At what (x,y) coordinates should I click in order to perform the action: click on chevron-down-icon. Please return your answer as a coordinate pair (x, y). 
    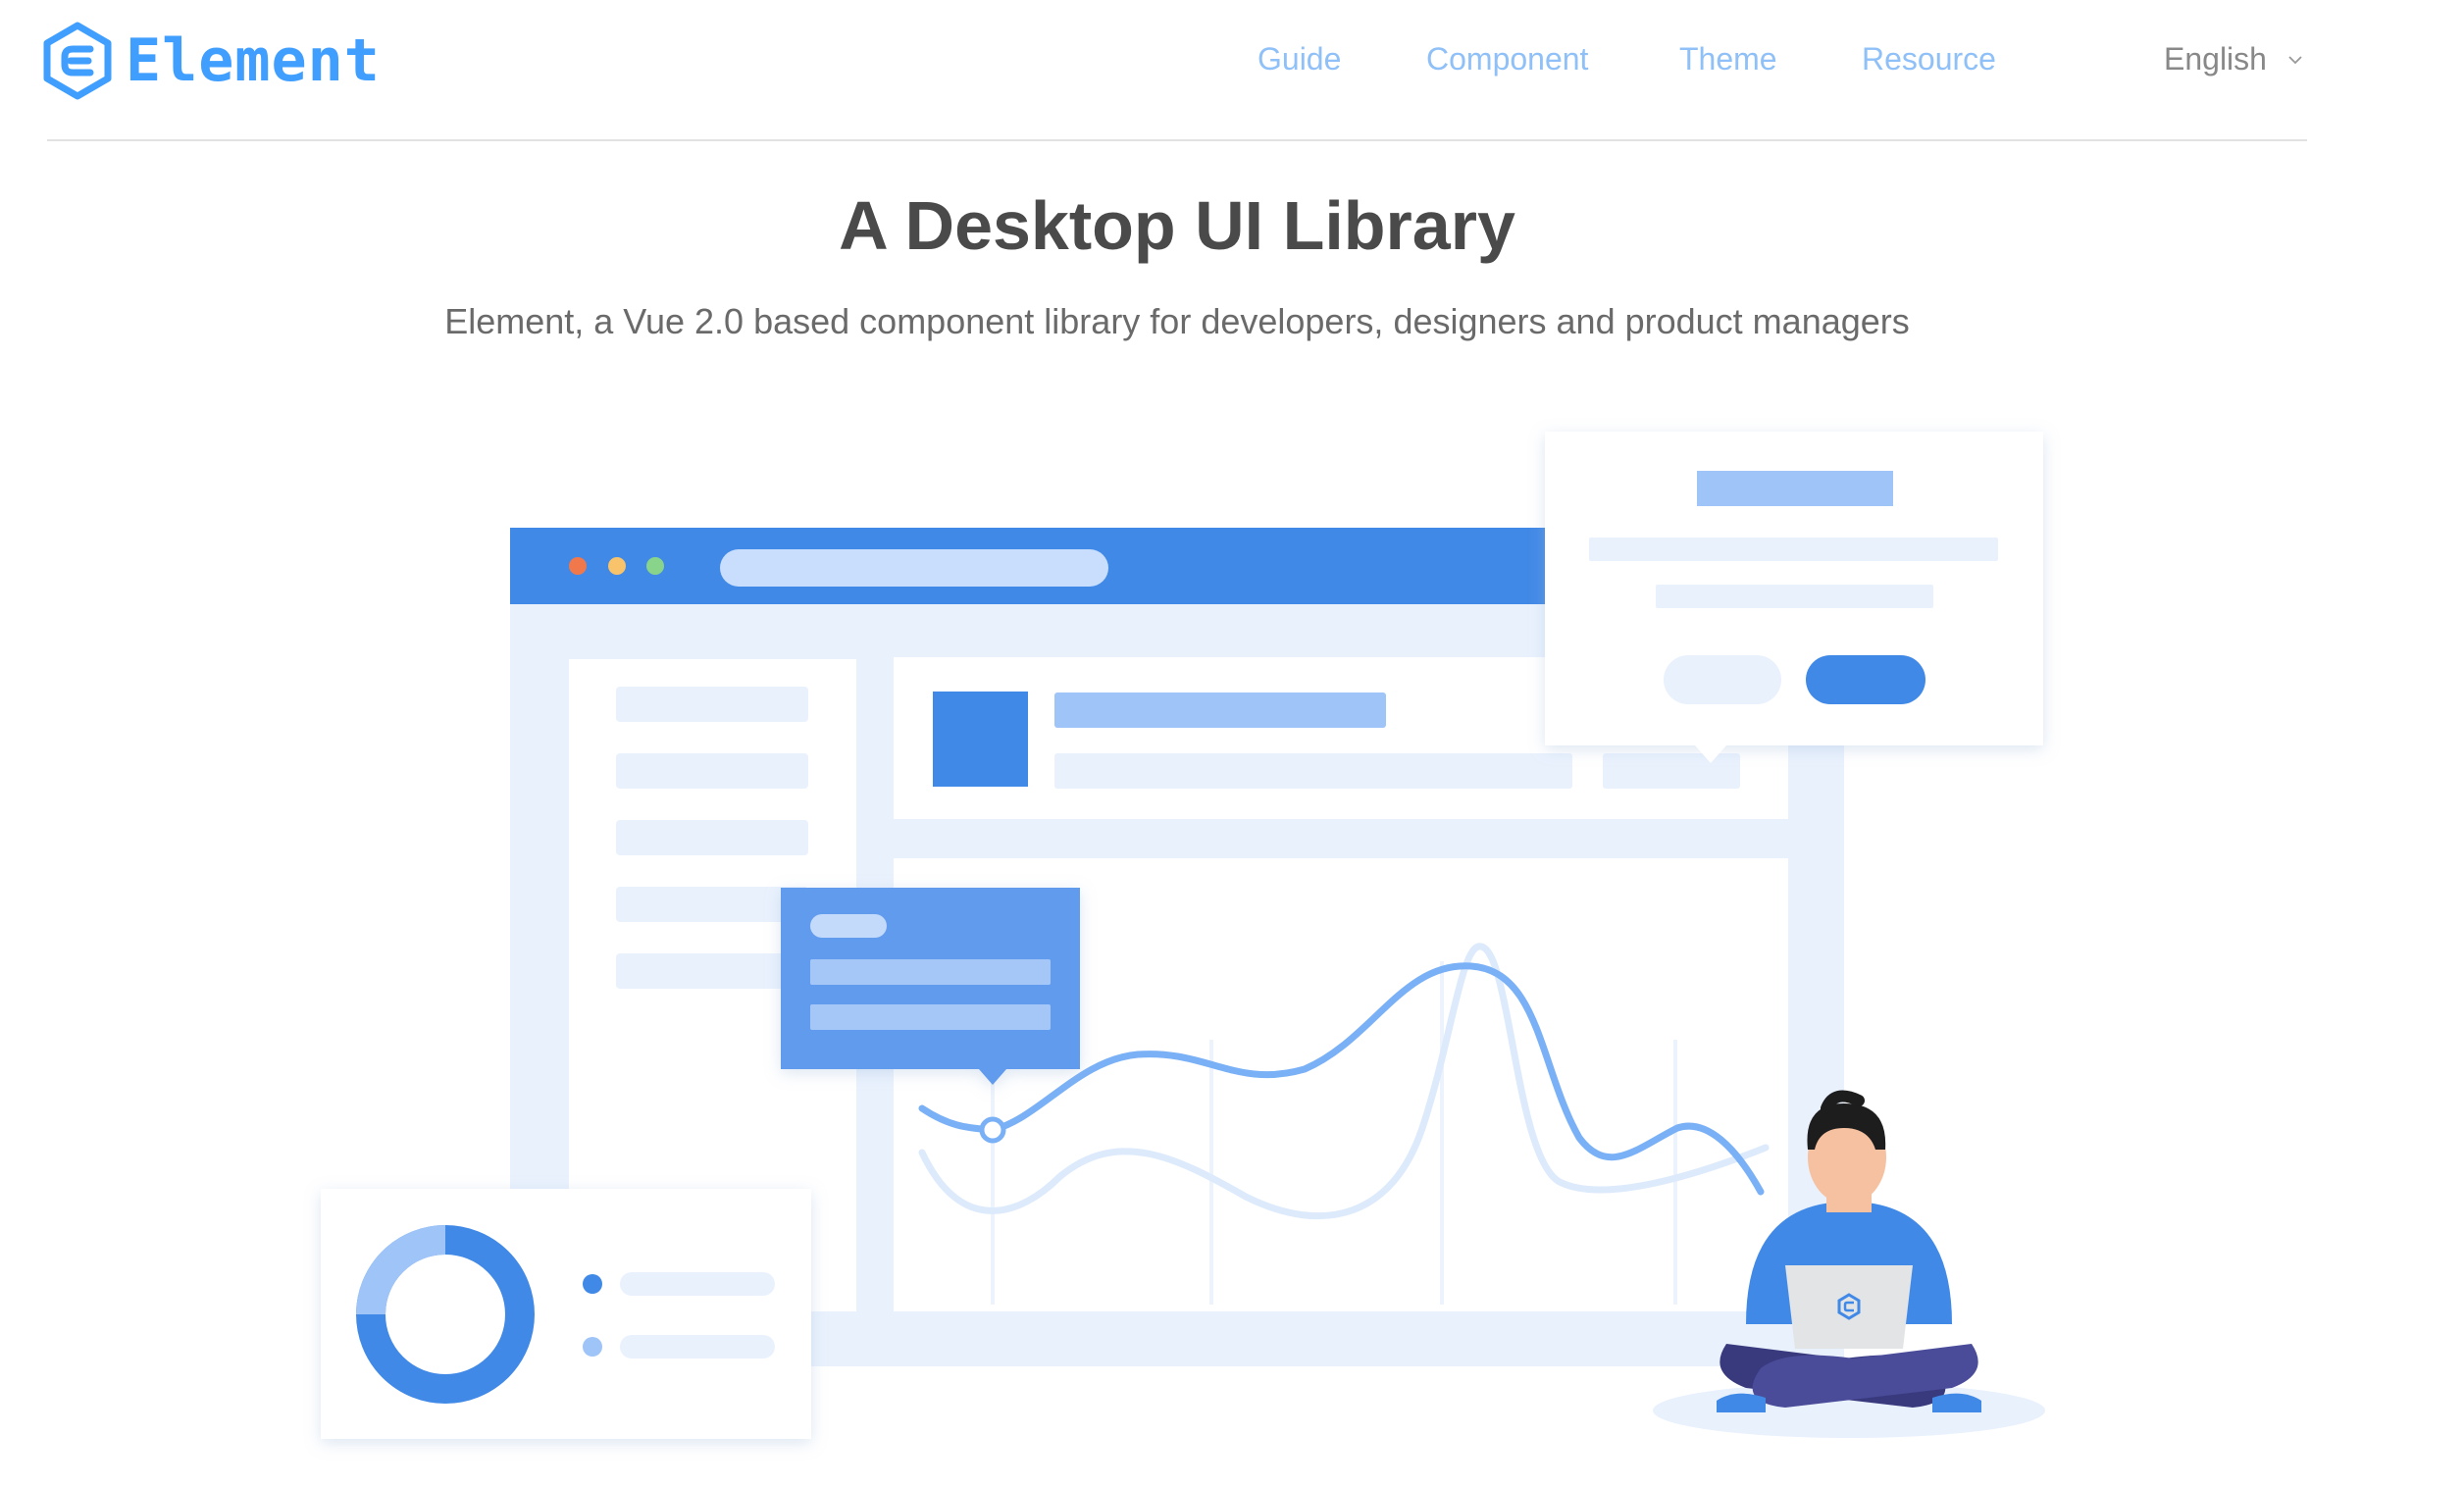
    Looking at the image, I should click on (2295, 59).